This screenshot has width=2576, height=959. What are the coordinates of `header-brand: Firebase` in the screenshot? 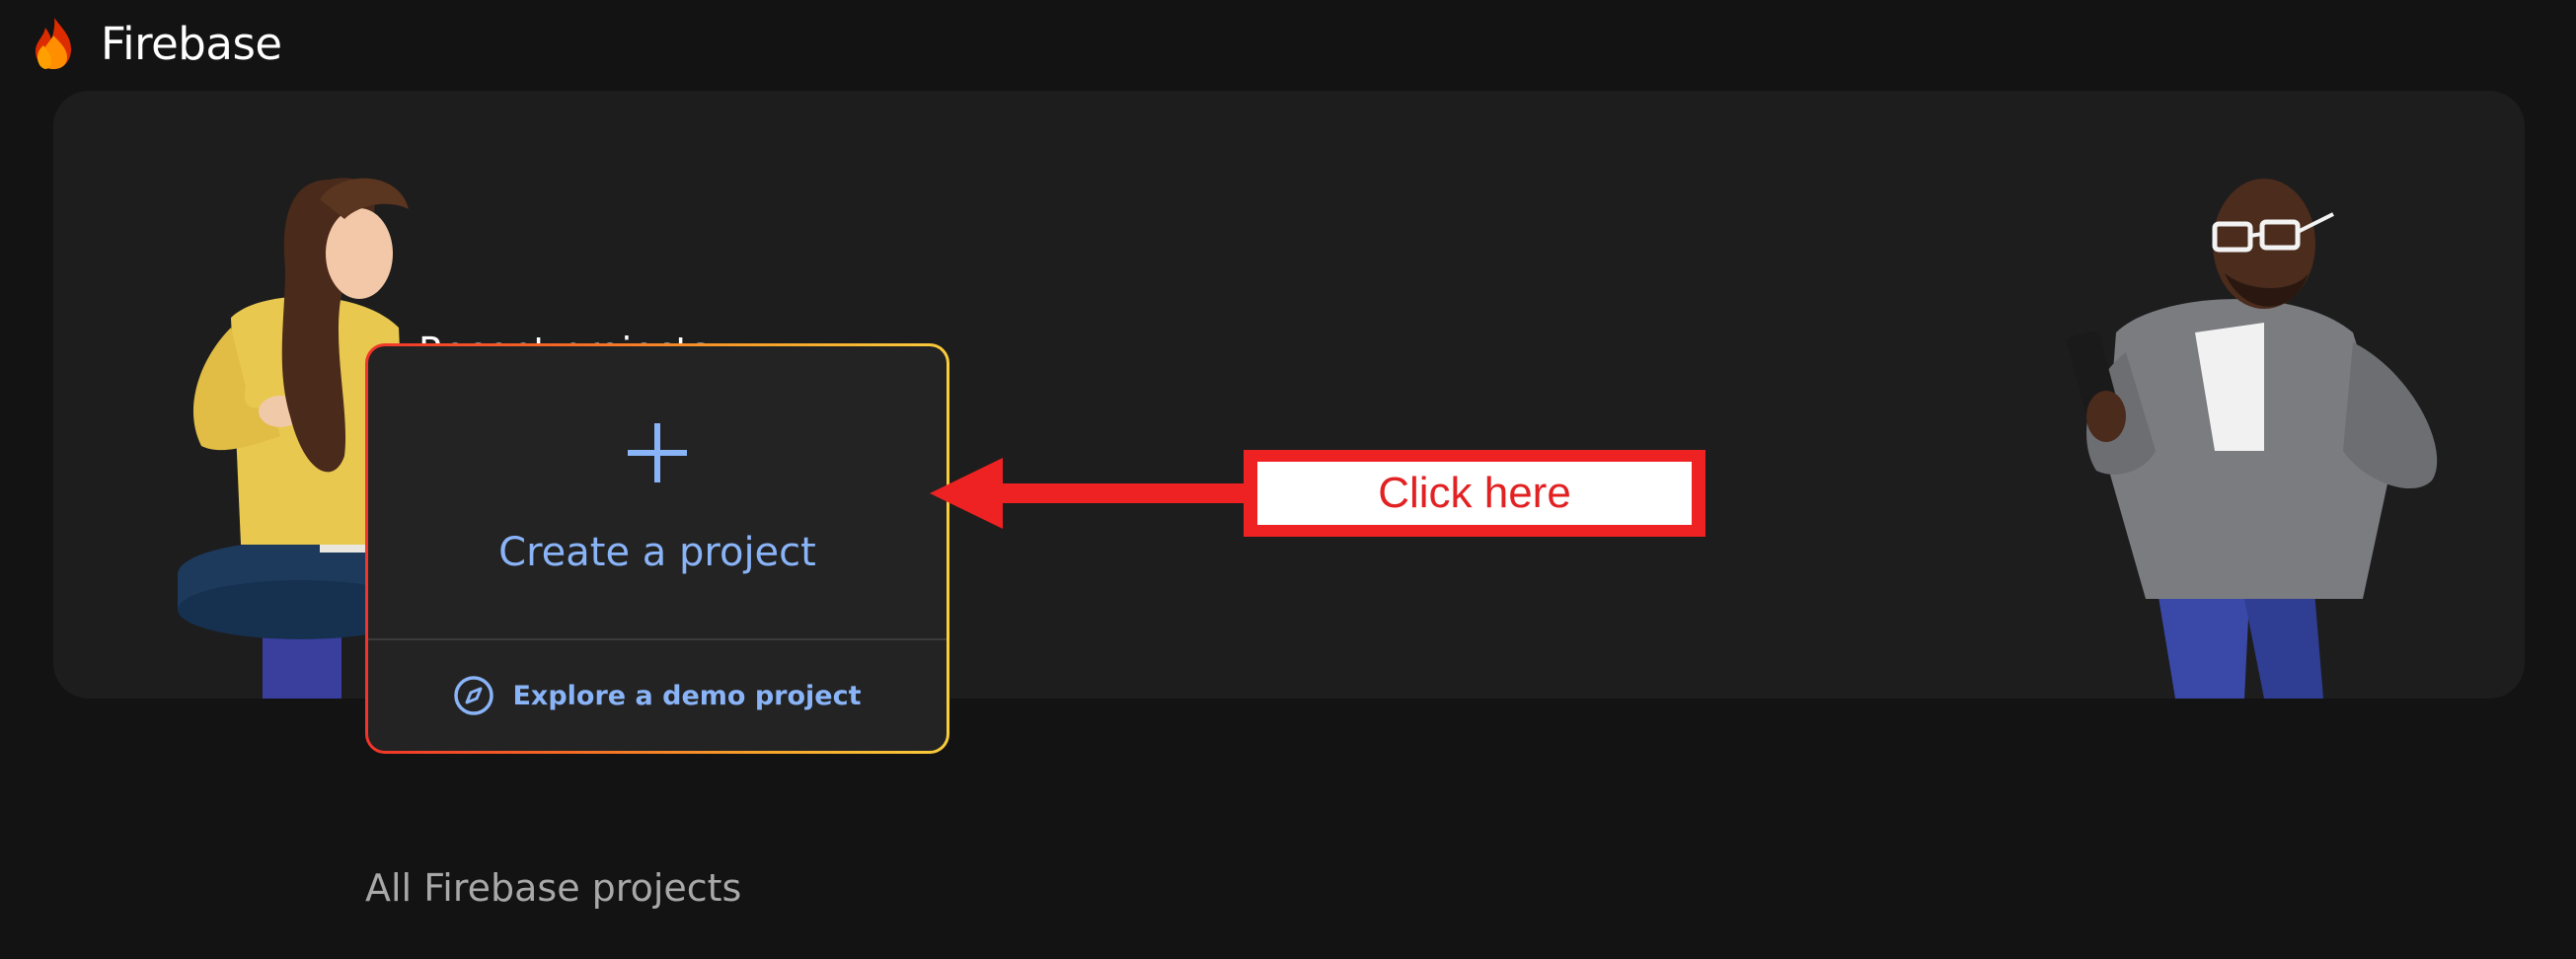 It's located at (157, 43).